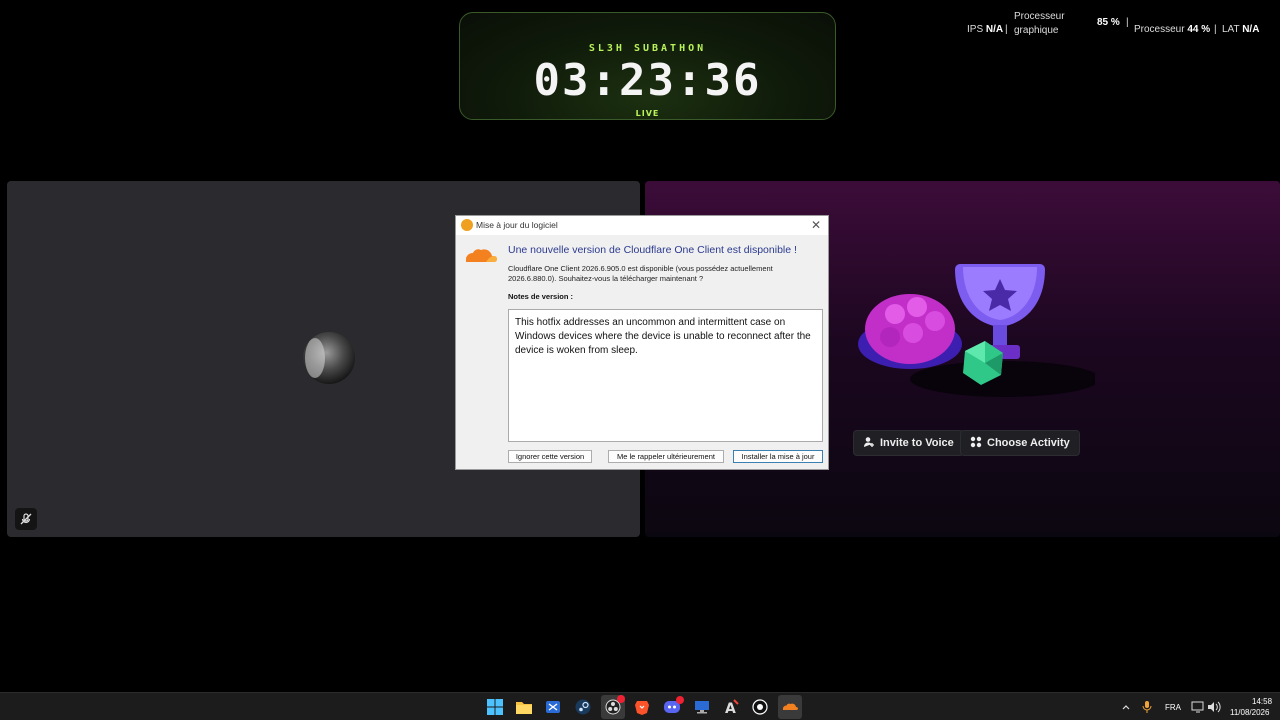 Image resolution: width=1280 pixels, height=720 pixels. I want to click on brave-icon, so click(642, 707).